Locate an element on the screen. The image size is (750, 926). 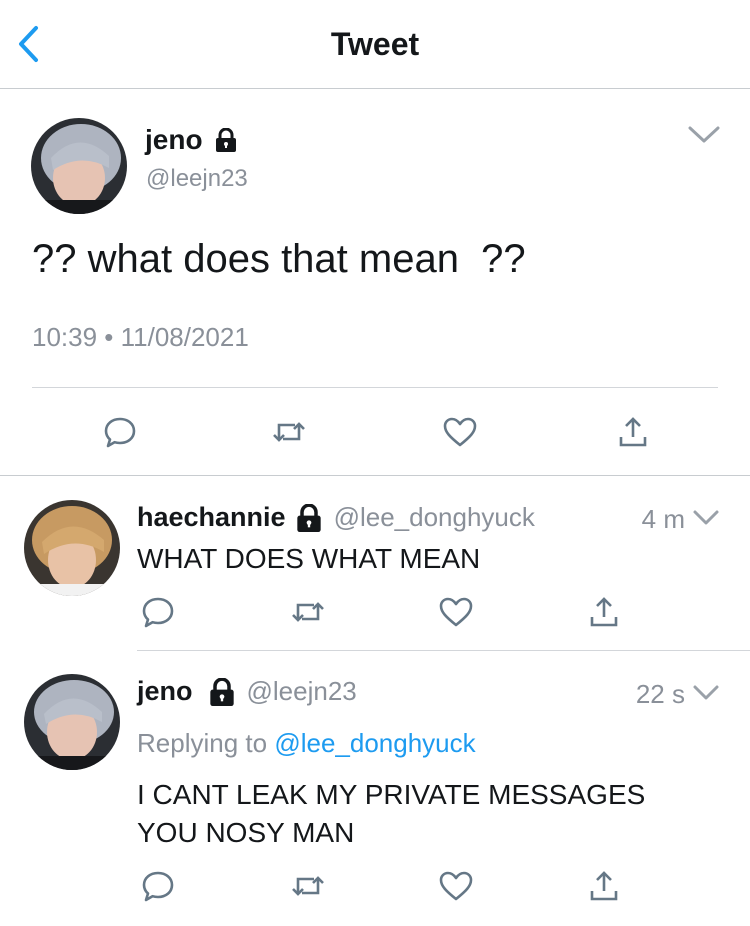
top-bar: Tweet is located at coordinates (375, 44).